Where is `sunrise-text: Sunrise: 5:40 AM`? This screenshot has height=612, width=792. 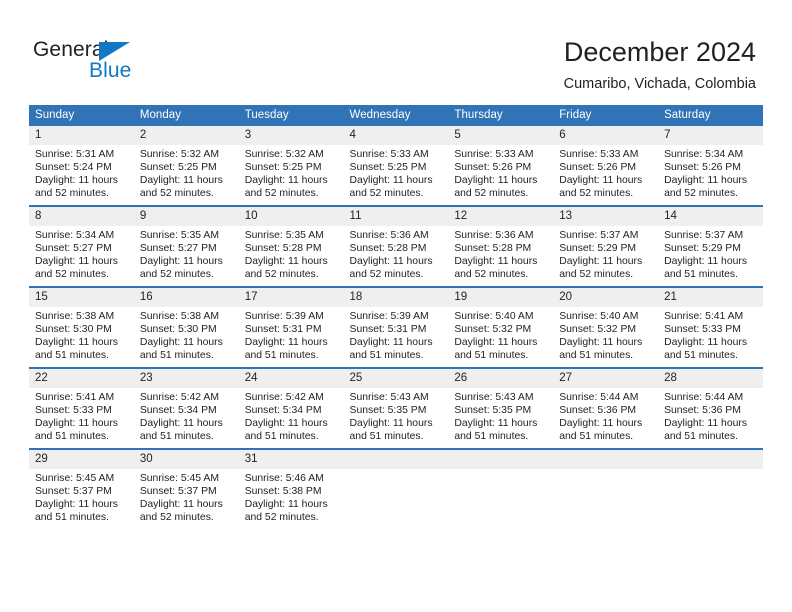 sunrise-text: Sunrise: 5:40 AM is located at coordinates (494, 316).